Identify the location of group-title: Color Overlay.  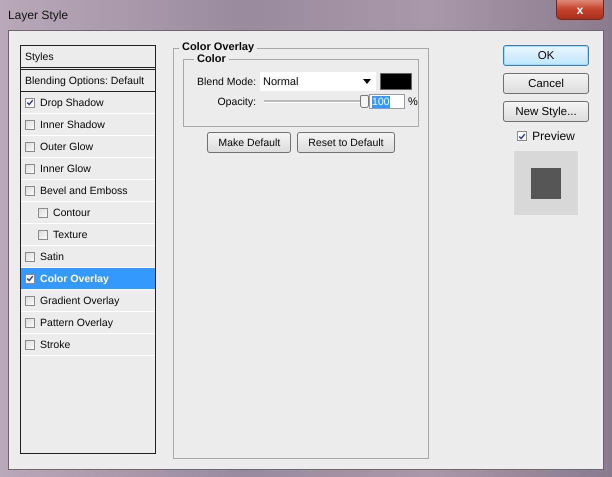
(218, 47).